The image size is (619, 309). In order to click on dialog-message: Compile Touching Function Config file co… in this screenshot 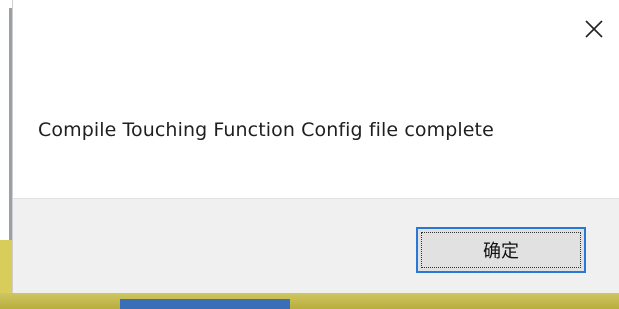, I will do `click(266, 130)`.